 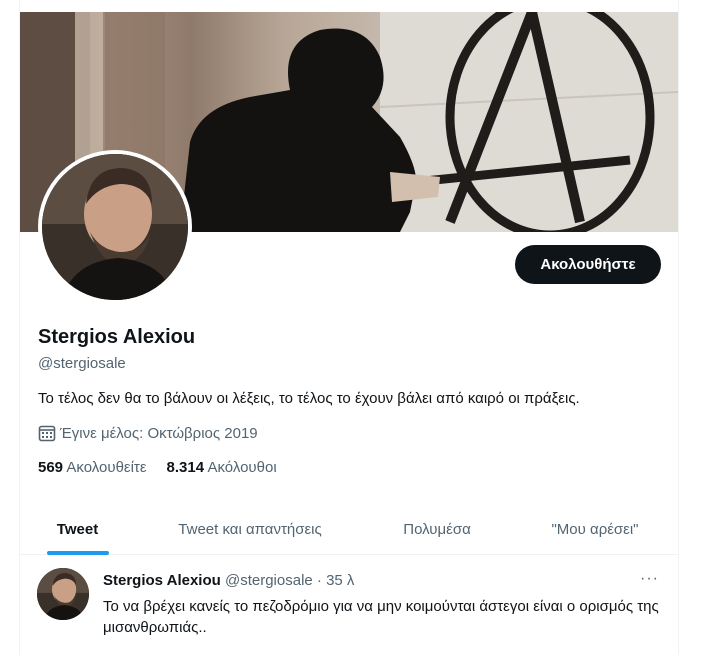 I want to click on joined-date: Έγινε μέλος: Οκτώβριος 2019, so click(x=148, y=433).